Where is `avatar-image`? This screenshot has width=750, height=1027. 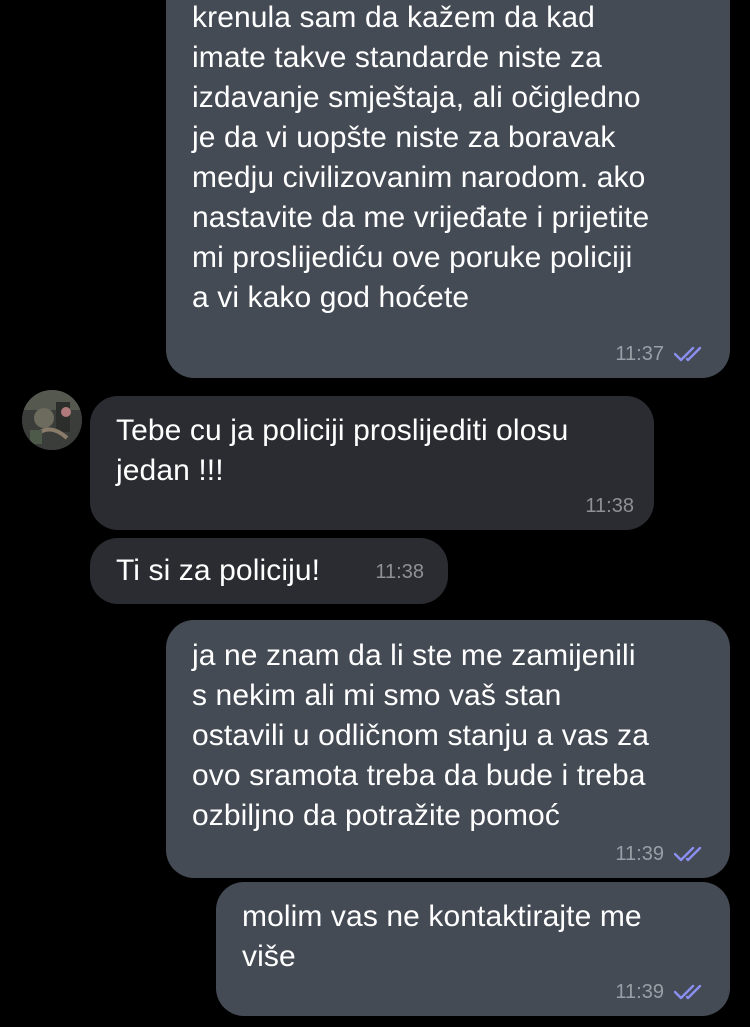
avatar-image is located at coordinates (52, 420).